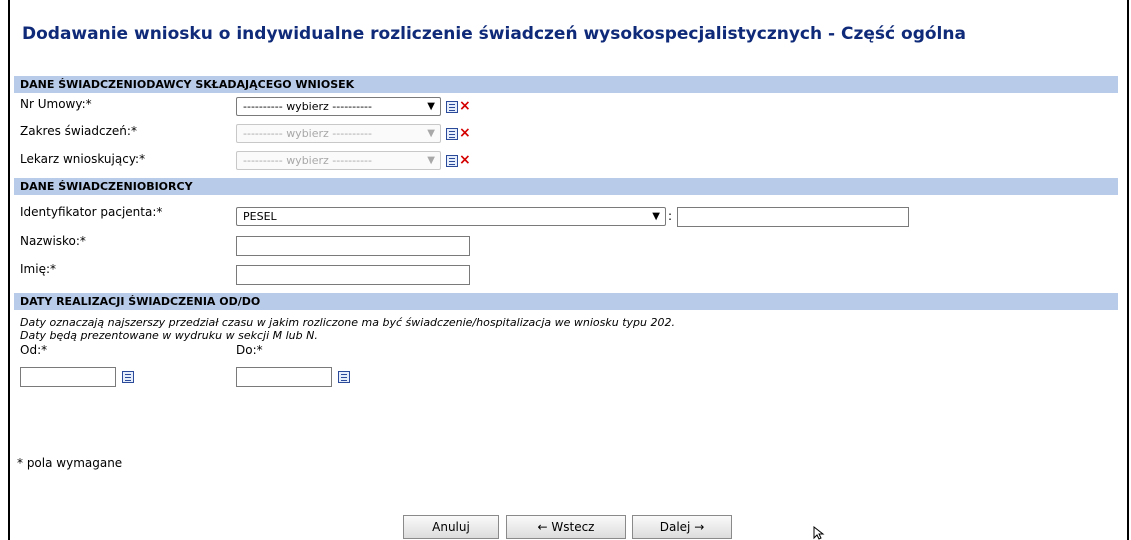 The image size is (1131, 540). What do you see at coordinates (83, 159) in the screenshot?
I see `doctor-label: Lekarz wnioskujący:*` at bounding box center [83, 159].